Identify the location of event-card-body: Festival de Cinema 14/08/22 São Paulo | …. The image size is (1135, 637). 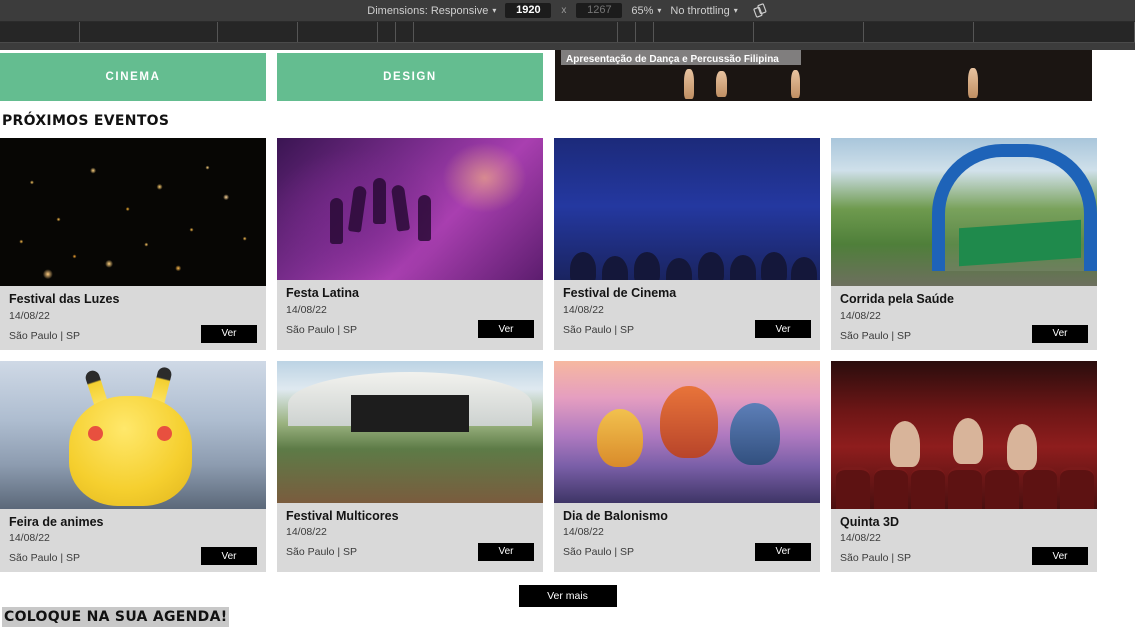
(687, 312).